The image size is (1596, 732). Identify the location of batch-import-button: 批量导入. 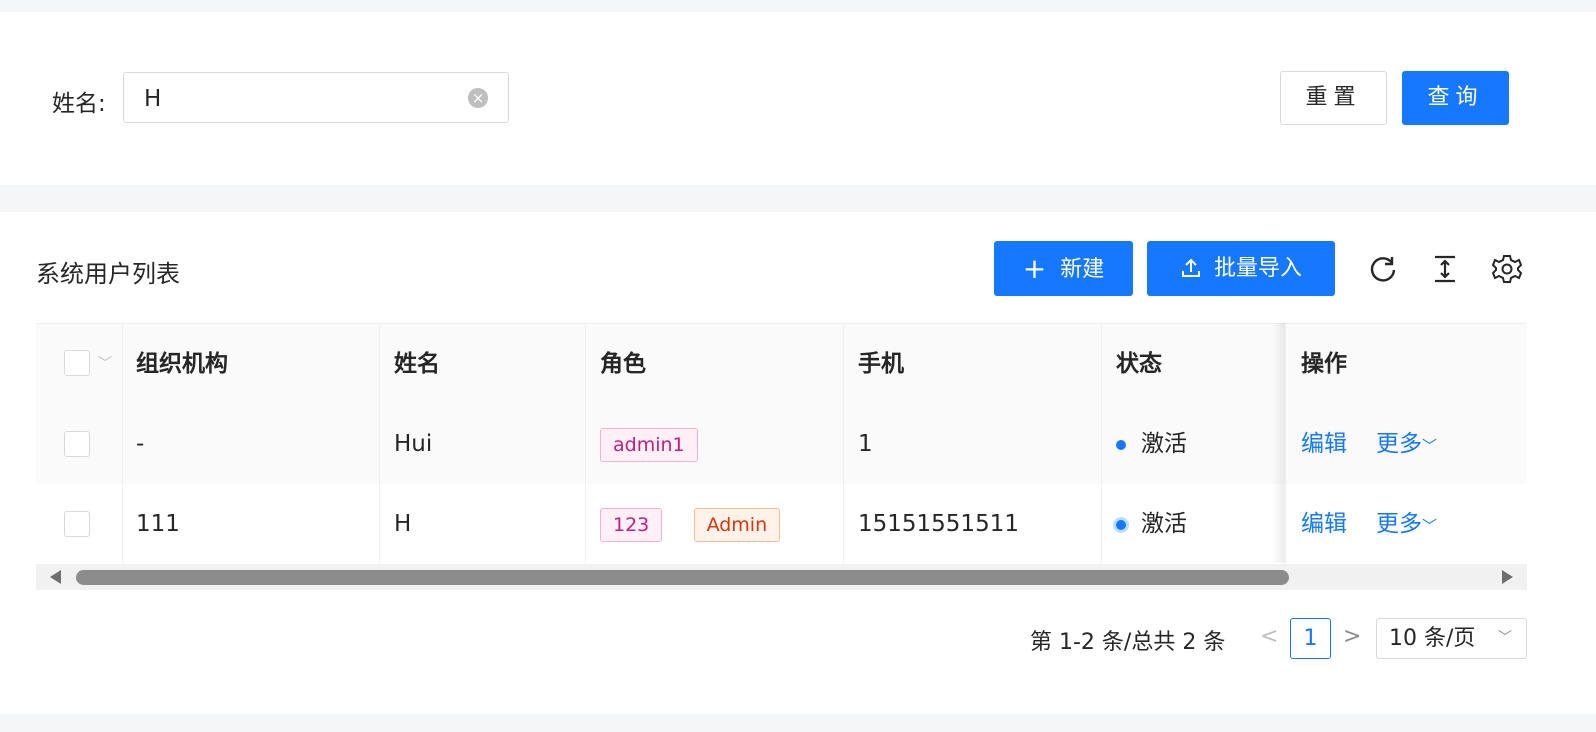
(1241, 268).